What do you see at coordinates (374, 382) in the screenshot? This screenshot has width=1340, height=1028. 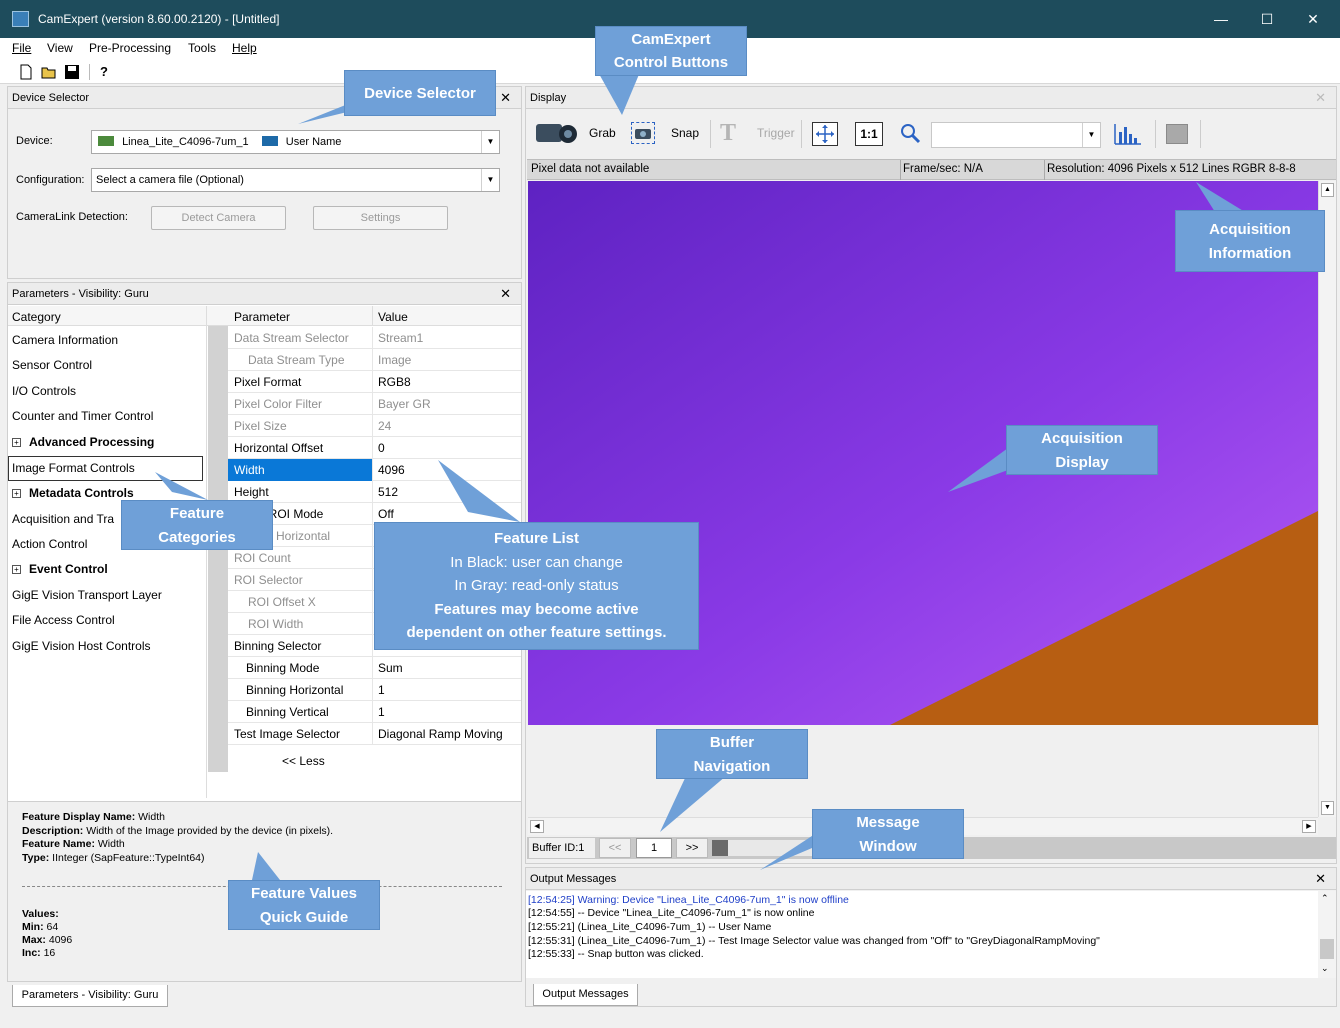 I see `param-row: Pixel Format RGB8` at bounding box center [374, 382].